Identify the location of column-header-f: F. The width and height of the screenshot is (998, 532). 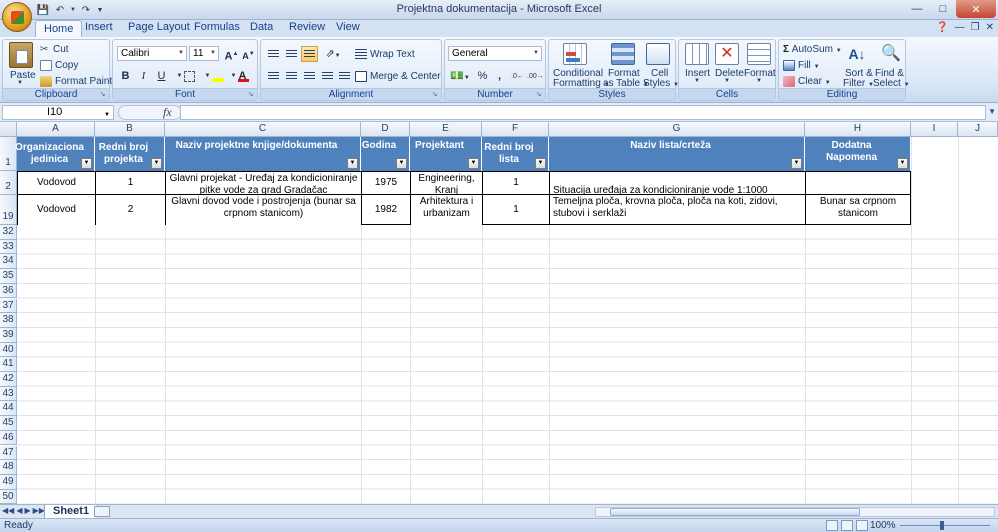
(515, 129).